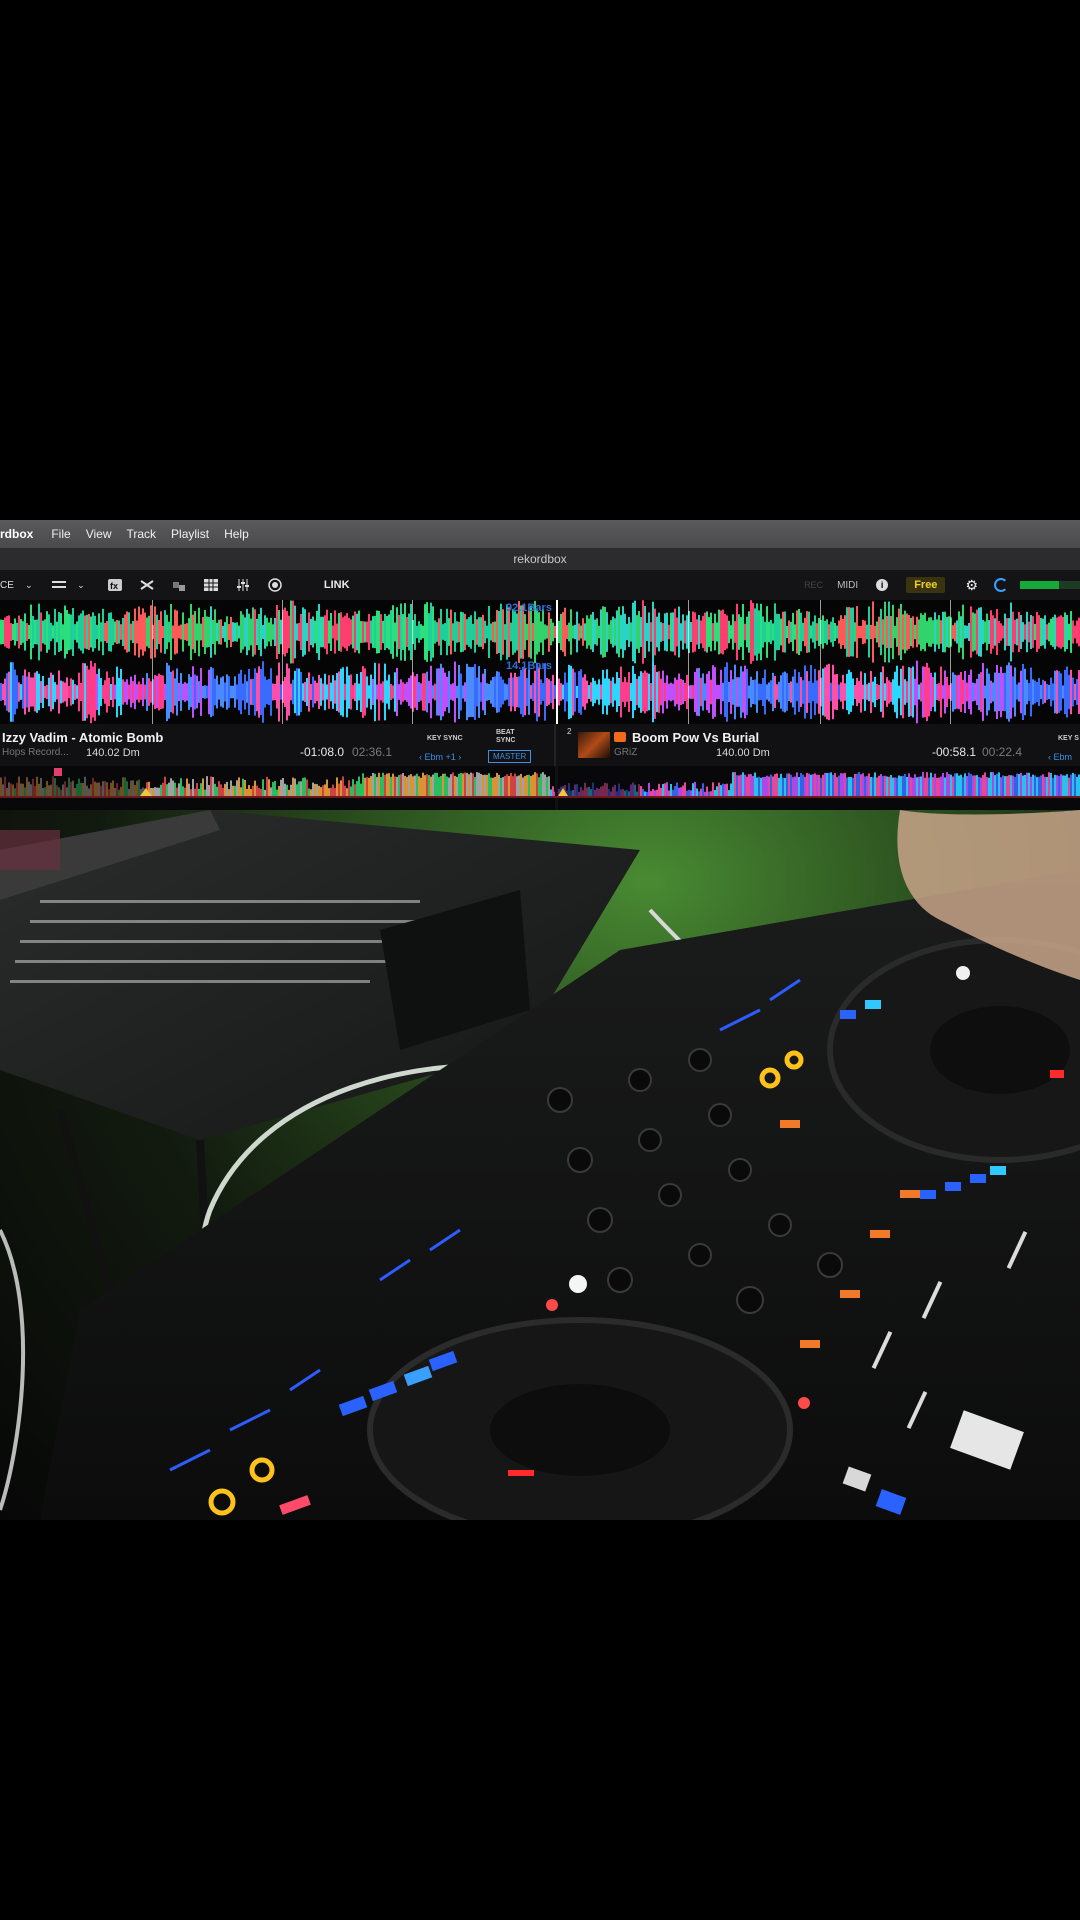 The width and height of the screenshot is (1080, 1920). What do you see at coordinates (211, 585) in the screenshot?
I see `grid-icon` at bounding box center [211, 585].